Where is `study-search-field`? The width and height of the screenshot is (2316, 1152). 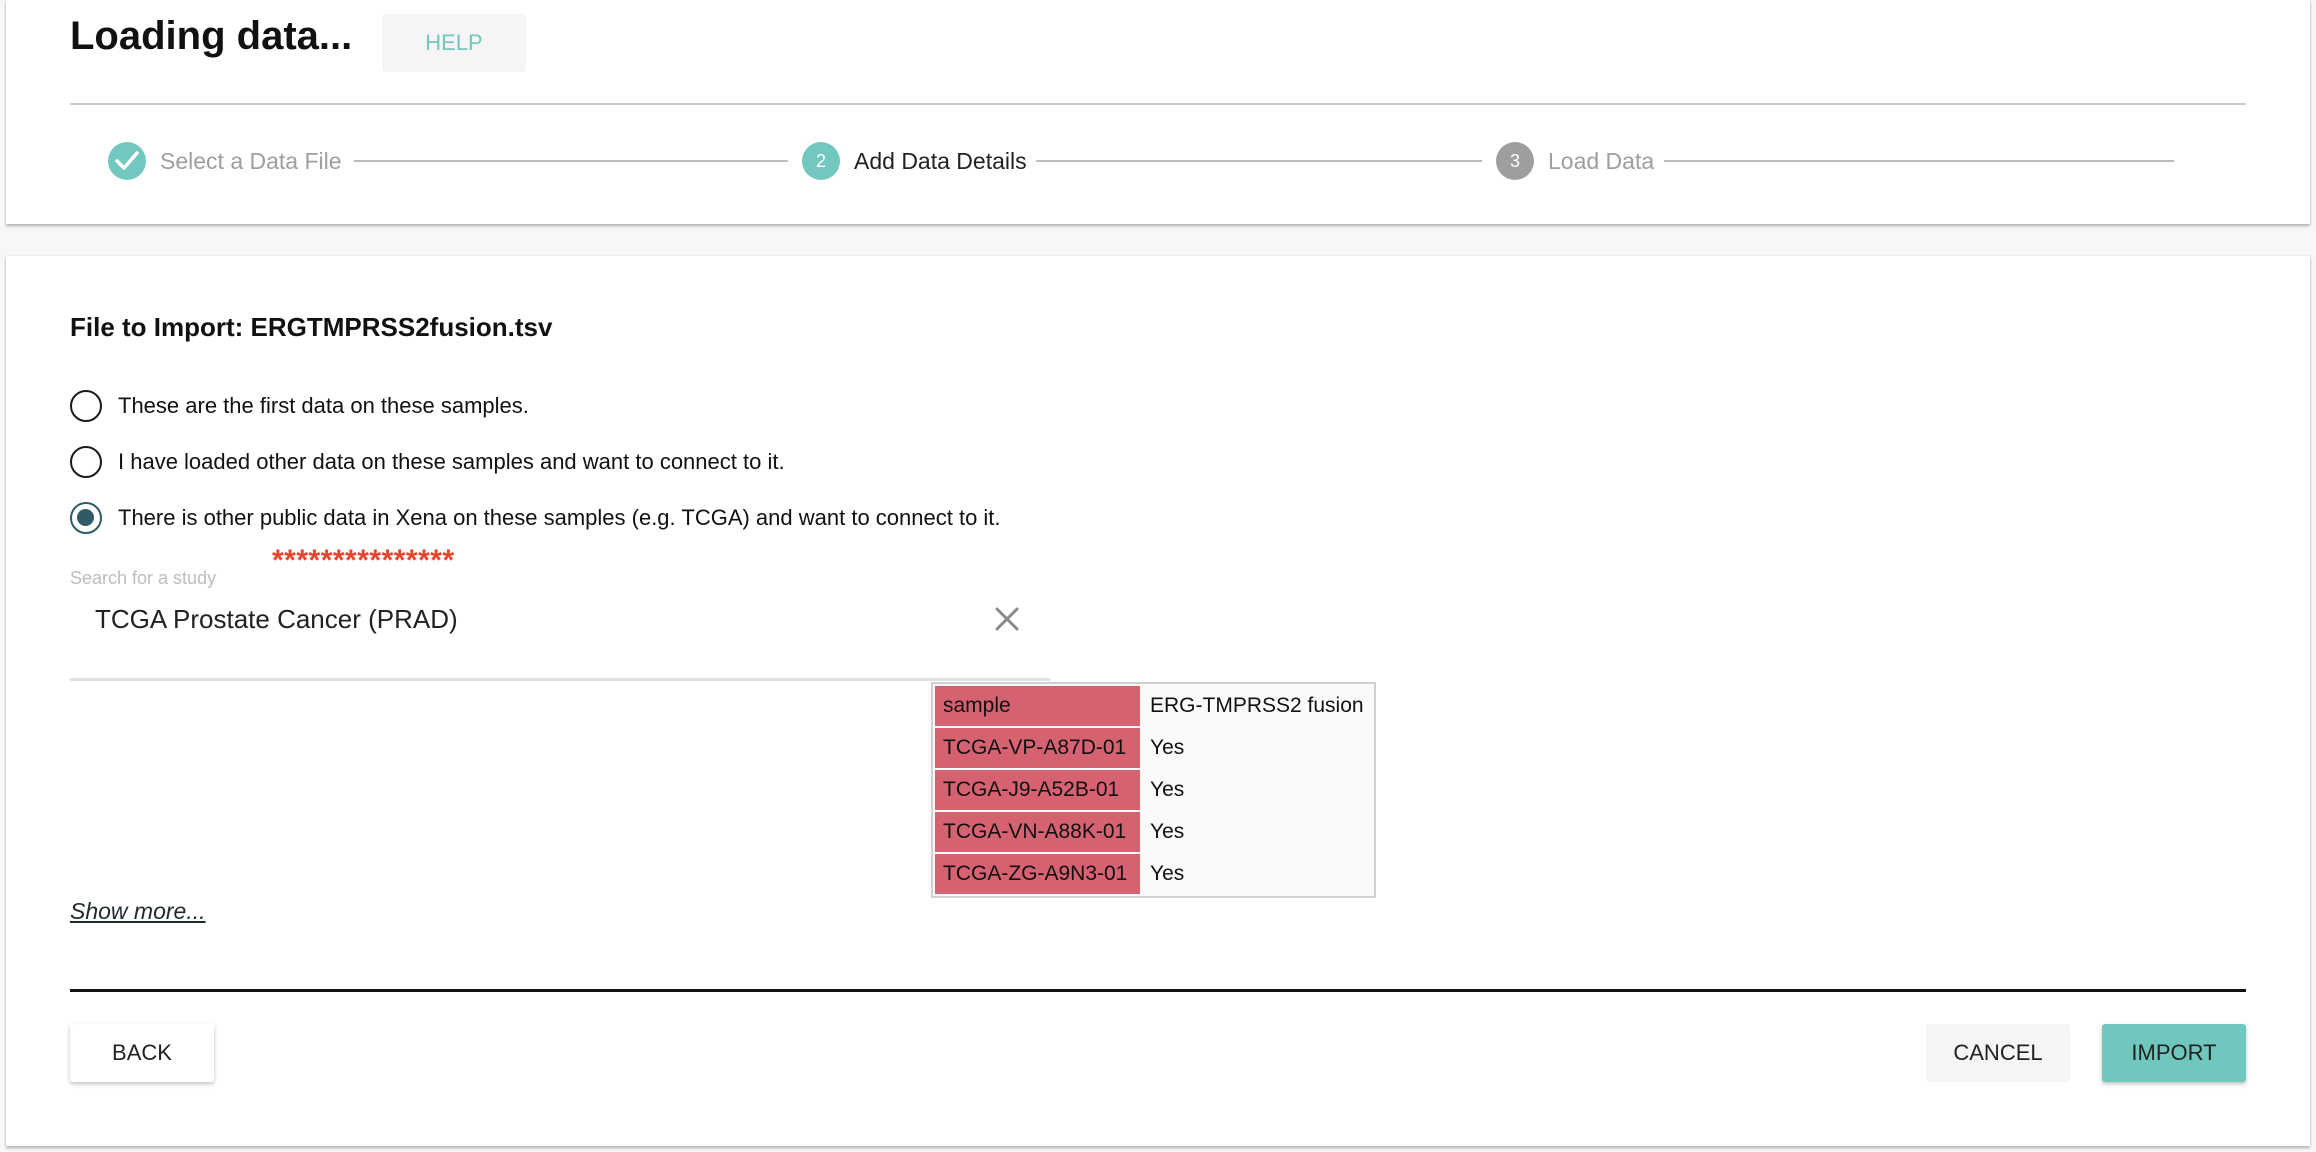 study-search-field is located at coordinates (560, 635).